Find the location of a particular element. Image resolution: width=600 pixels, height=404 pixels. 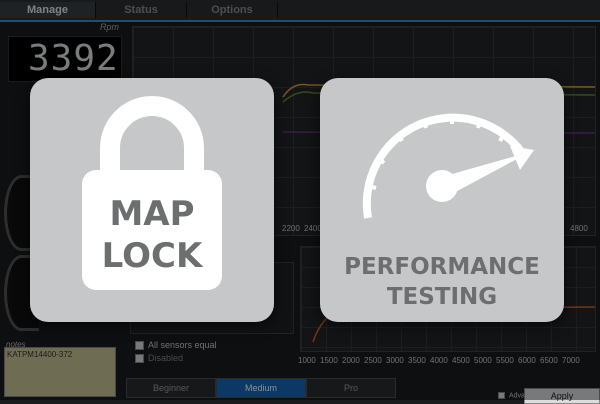

map-lock-line1: MAP is located at coordinates (152, 214).